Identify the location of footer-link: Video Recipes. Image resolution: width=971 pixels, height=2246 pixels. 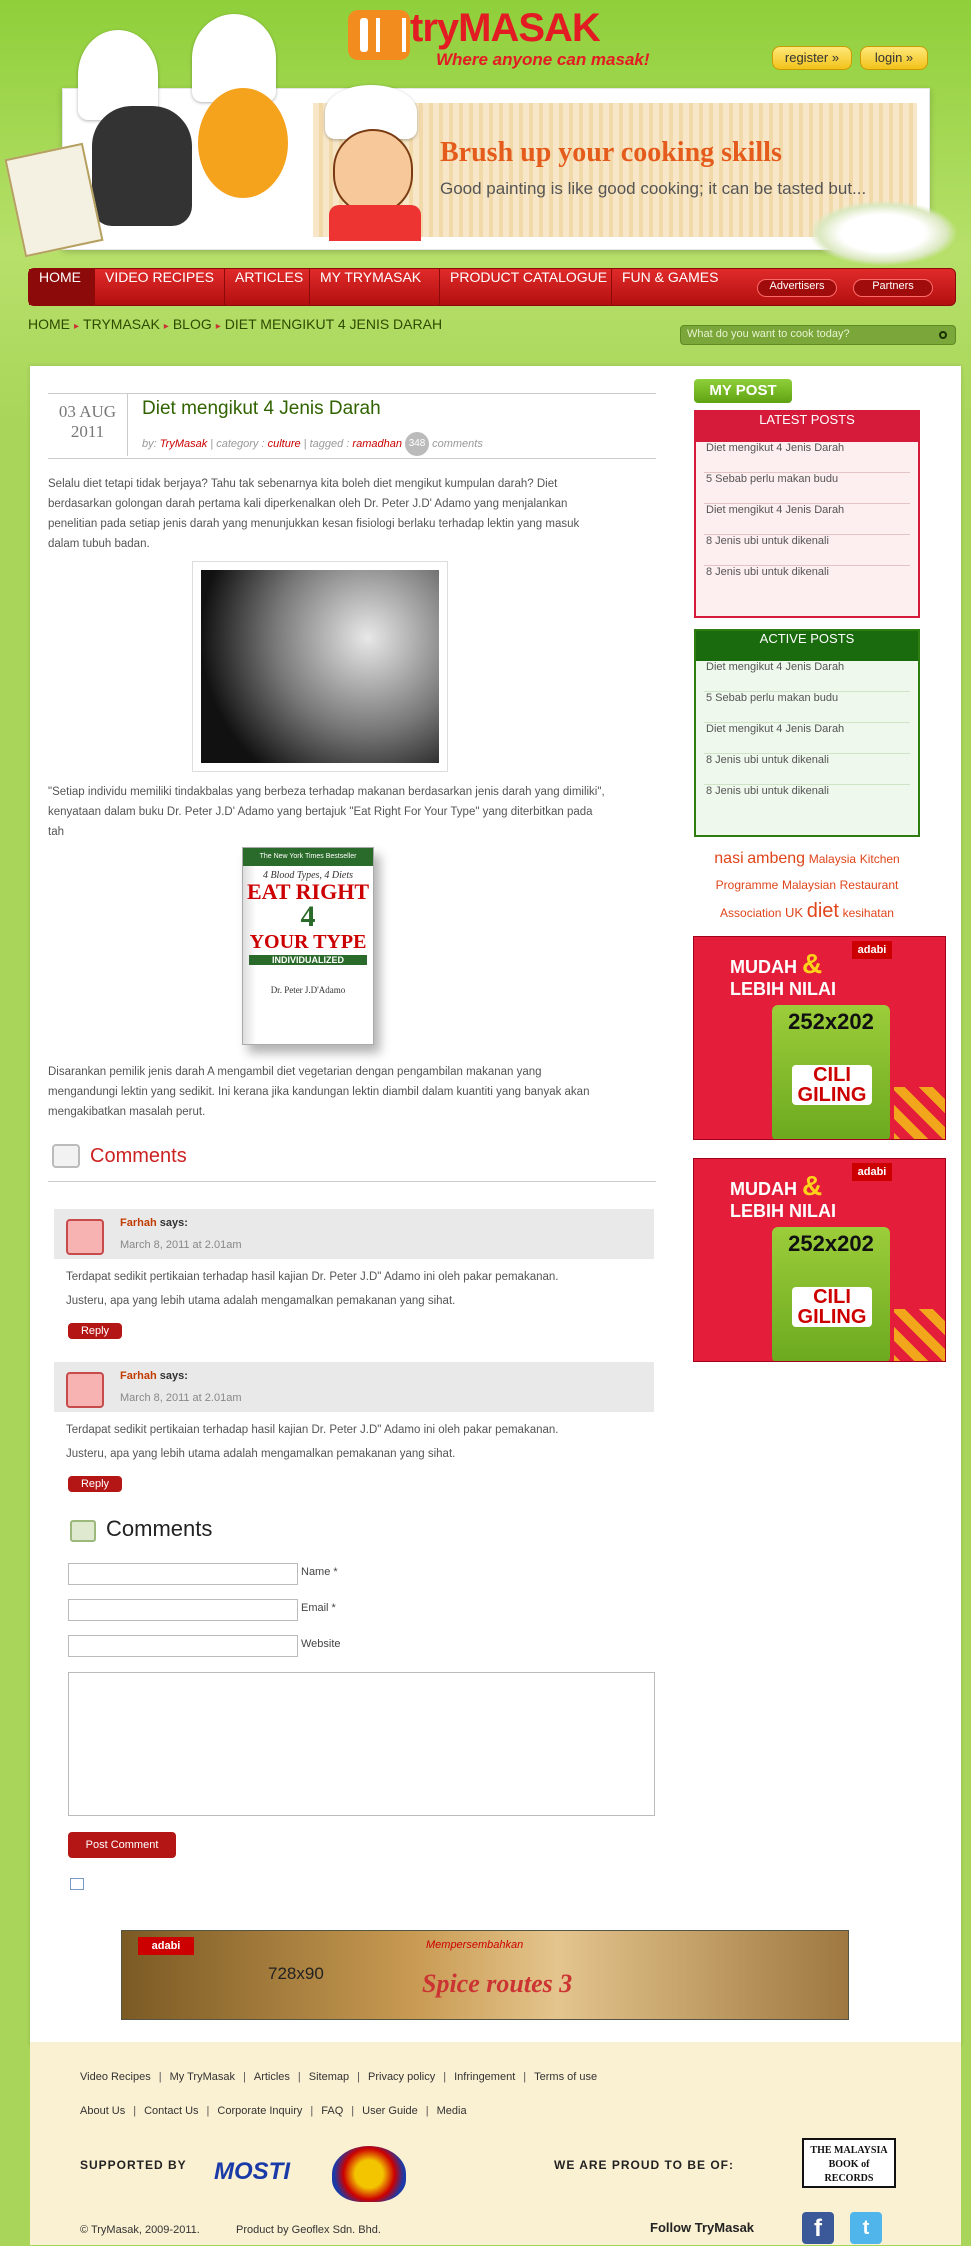
(115, 2077).